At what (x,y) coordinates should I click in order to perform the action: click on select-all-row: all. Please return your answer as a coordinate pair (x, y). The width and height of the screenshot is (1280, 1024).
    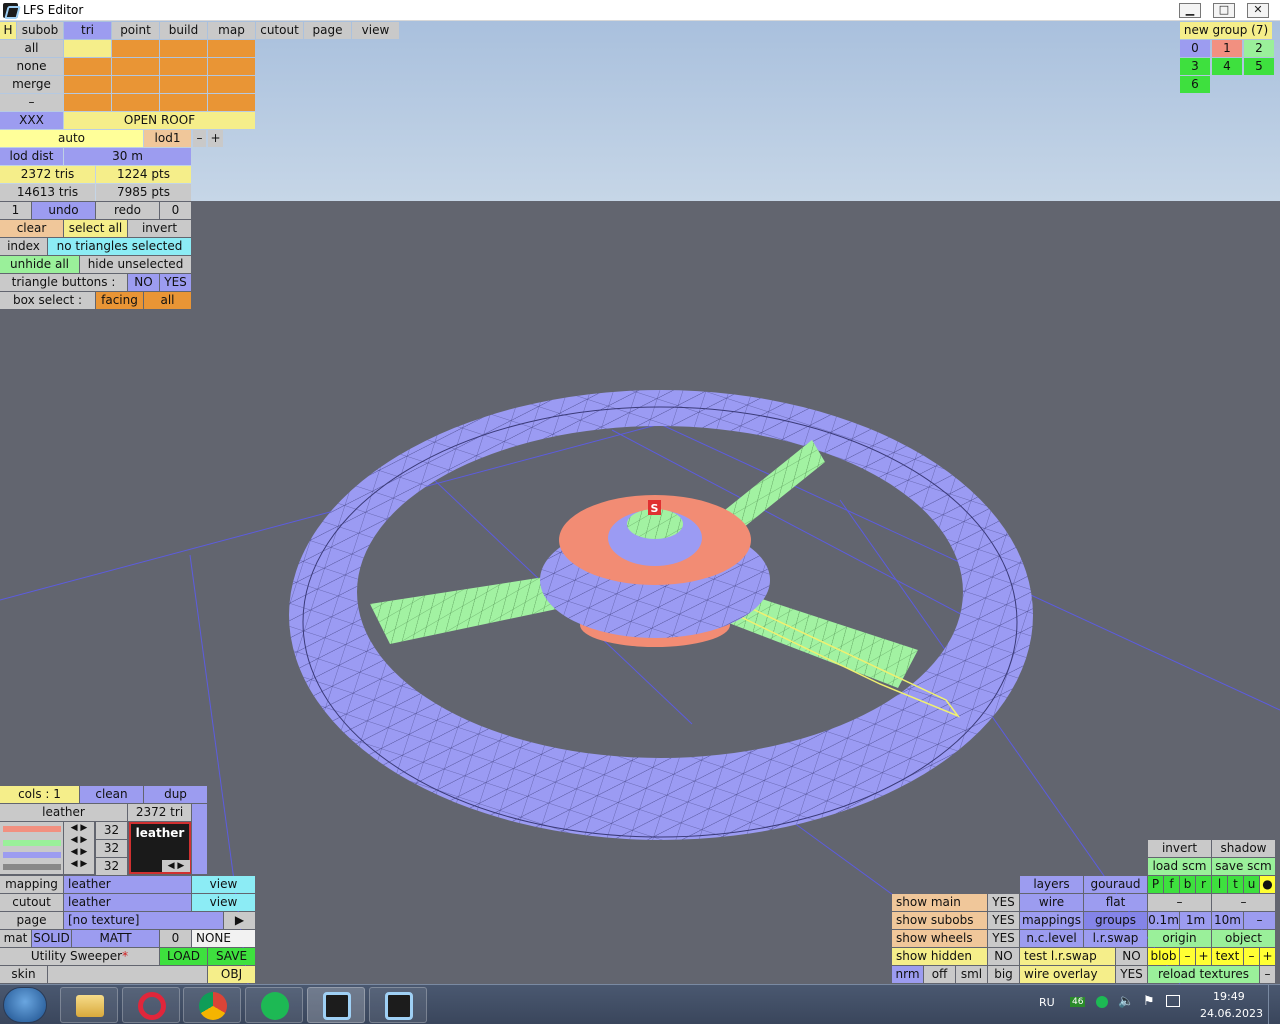
    Looking at the image, I should click on (31, 48).